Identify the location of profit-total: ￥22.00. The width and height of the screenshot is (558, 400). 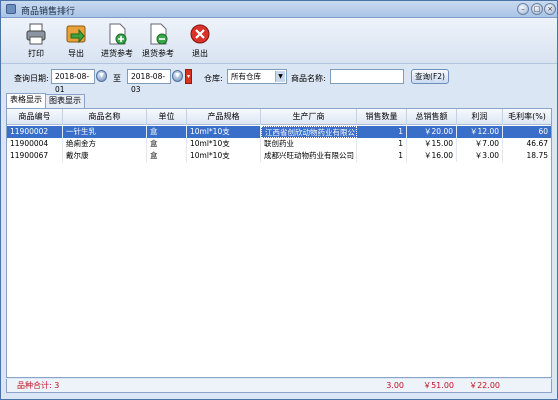
(484, 385).